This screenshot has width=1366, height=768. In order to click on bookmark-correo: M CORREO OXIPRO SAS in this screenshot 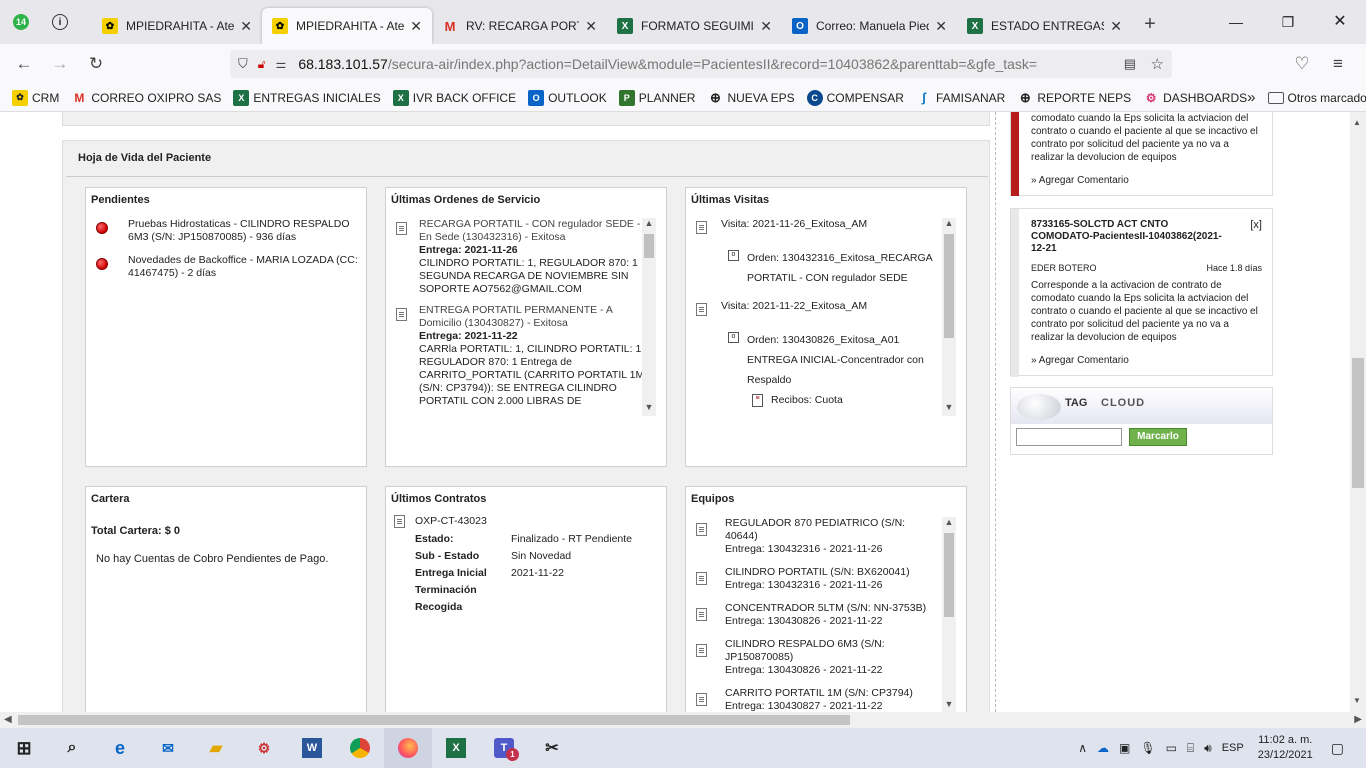, I will do `click(146, 98)`.